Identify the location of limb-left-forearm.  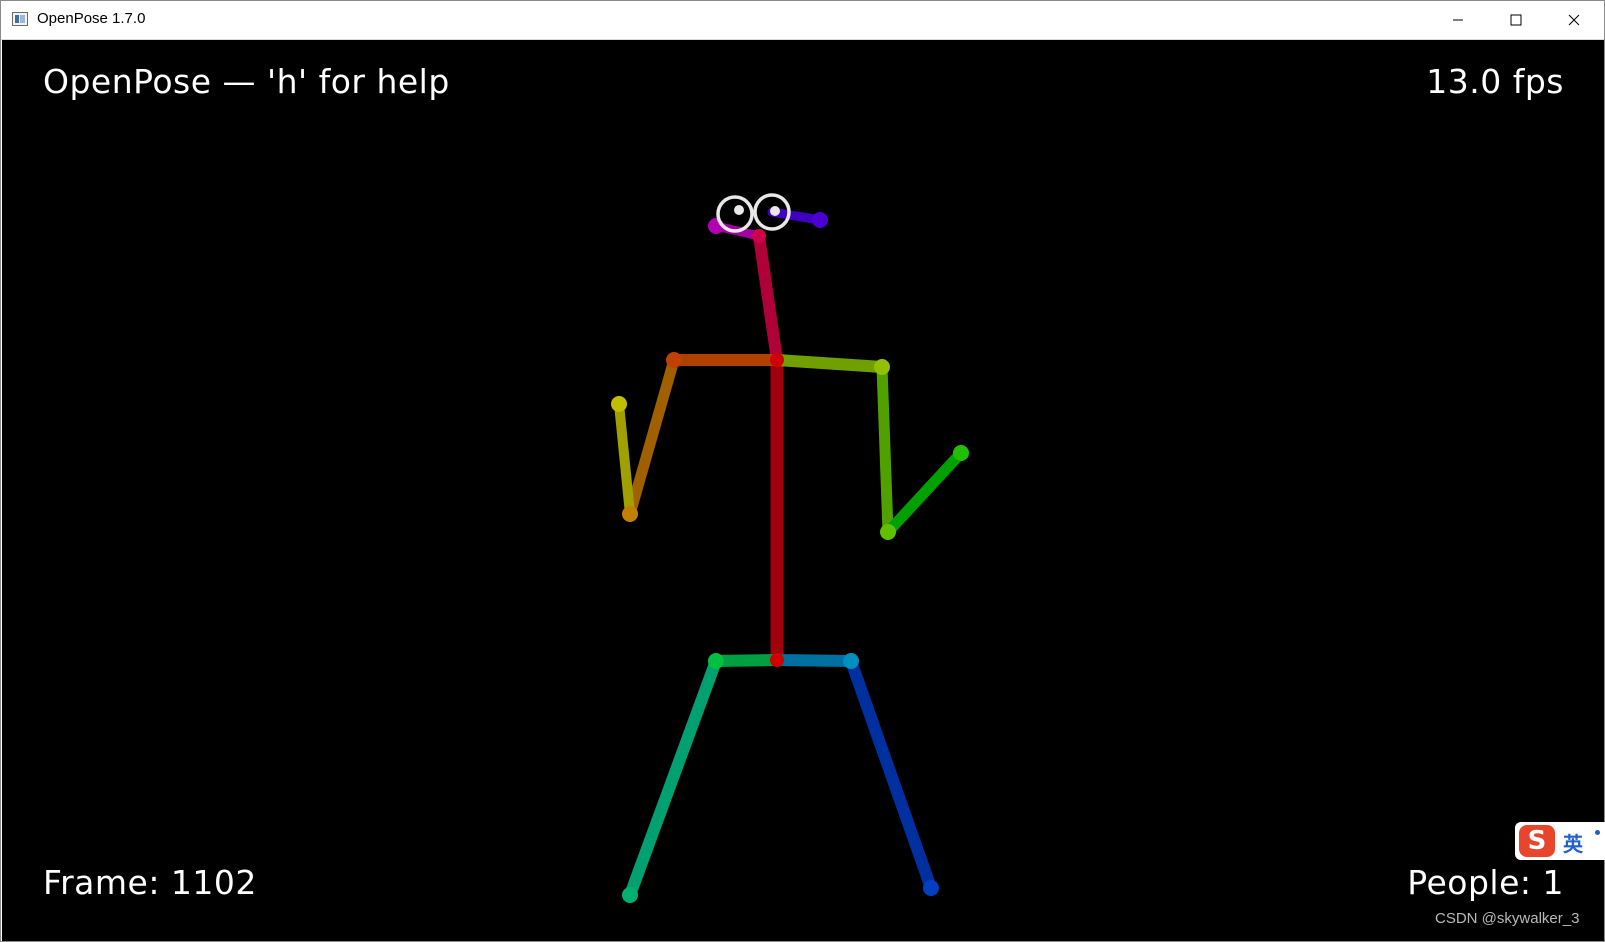
(924, 492).